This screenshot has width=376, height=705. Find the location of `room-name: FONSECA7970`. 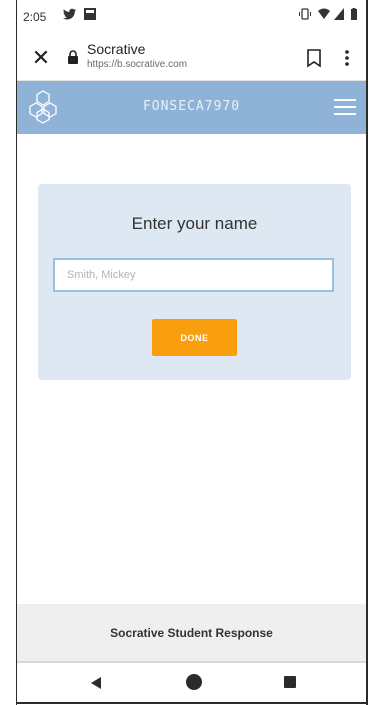

room-name: FONSECA7970 is located at coordinates (191, 106).